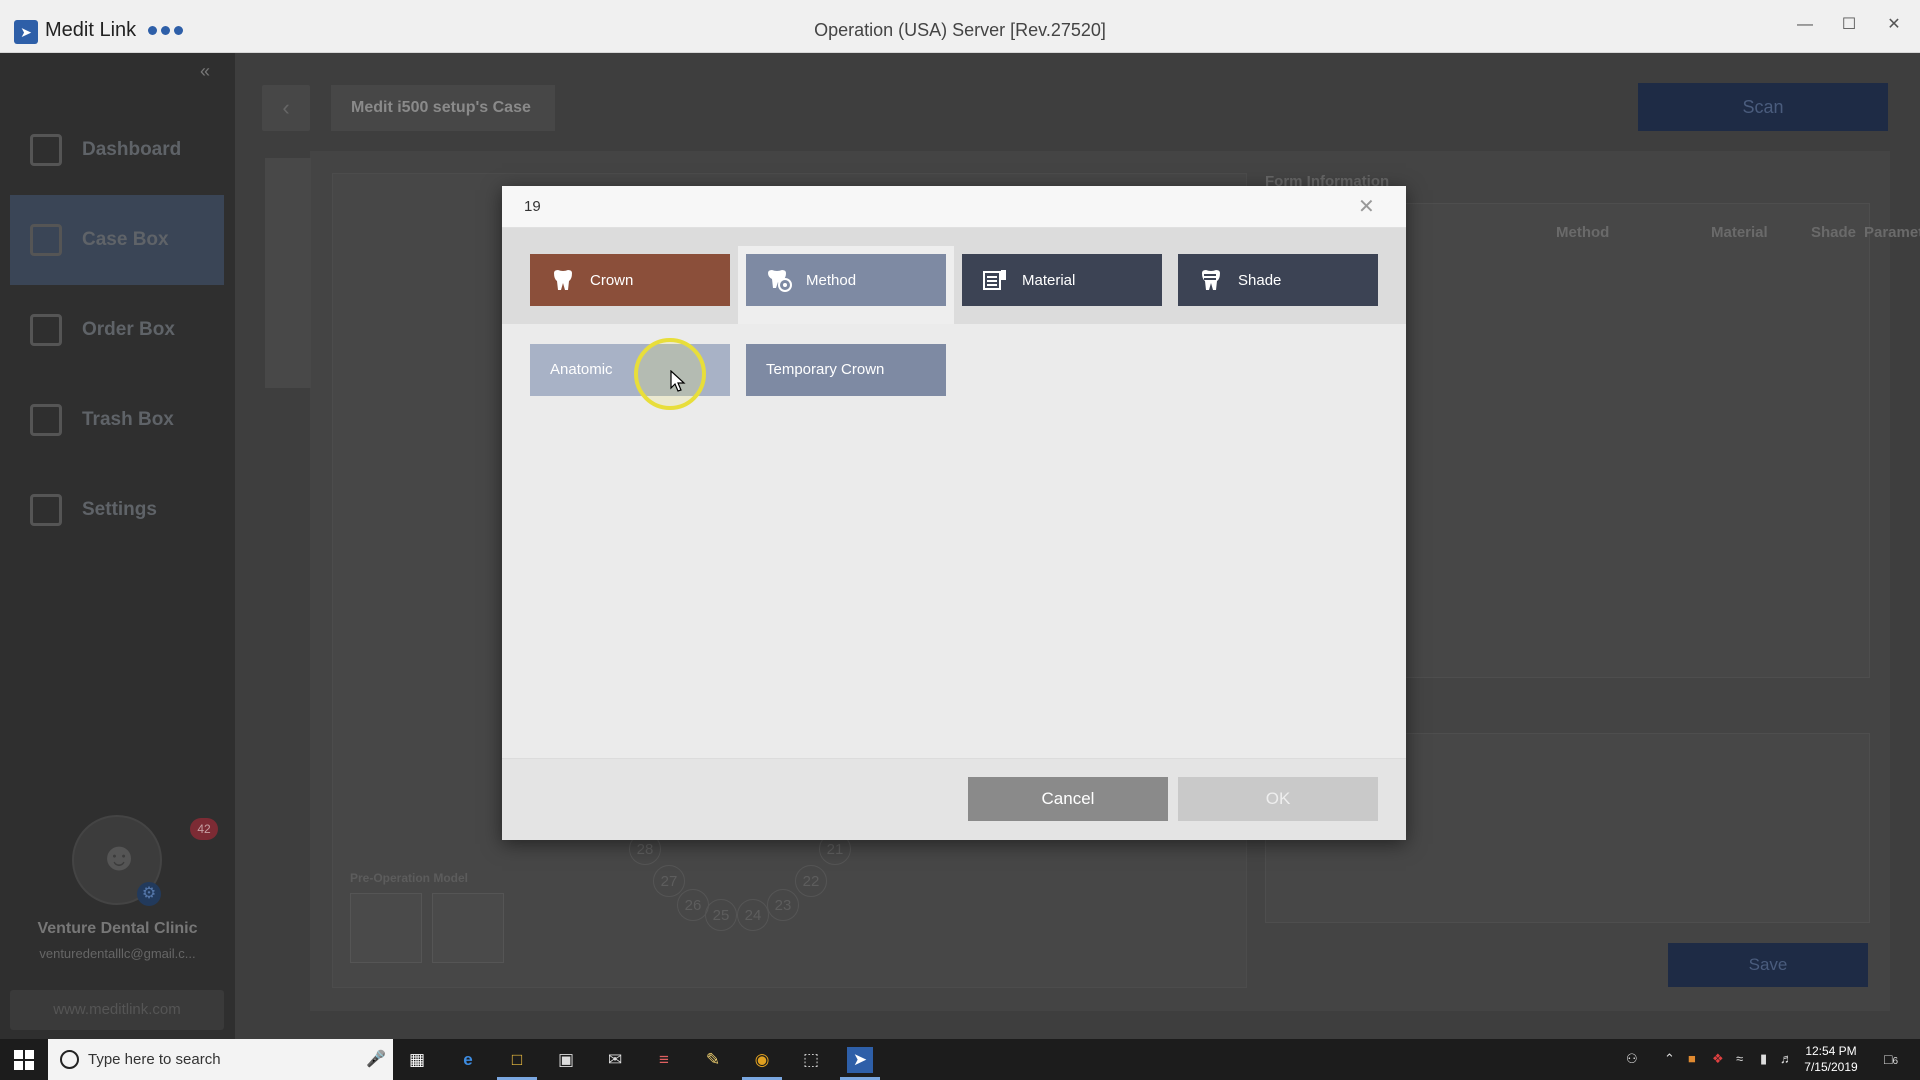  What do you see at coordinates (1891, 1059) in the screenshot?
I see `action-center-icon: □6` at bounding box center [1891, 1059].